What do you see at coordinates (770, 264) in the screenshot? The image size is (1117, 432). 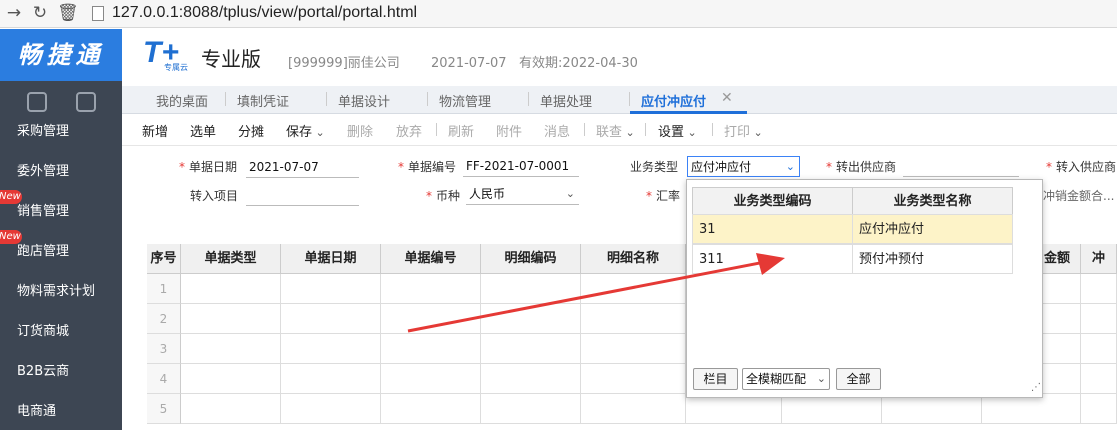 I see `arrow-head` at bounding box center [770, 264].